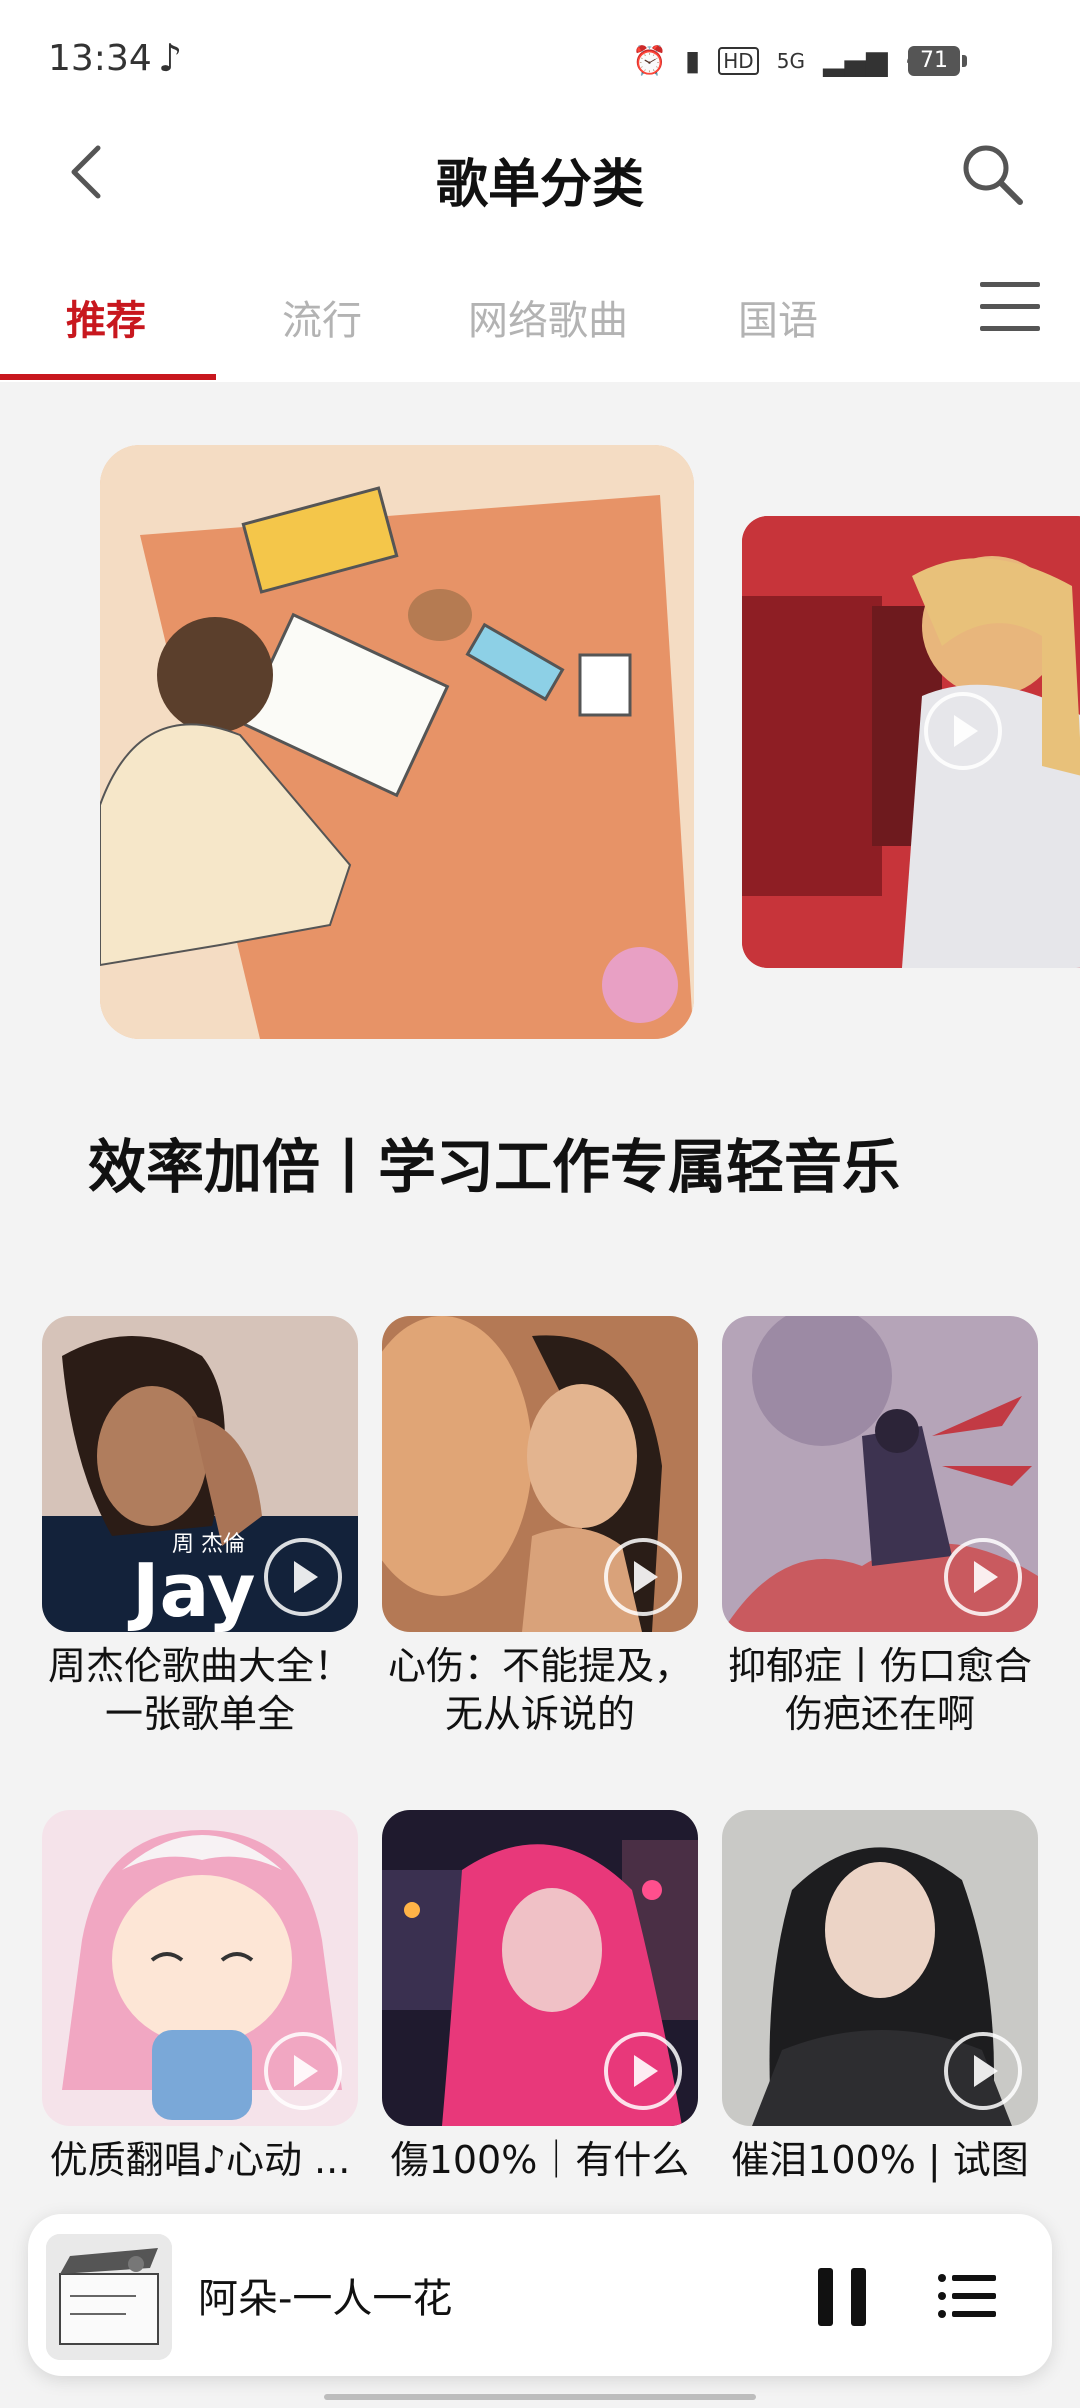 This screenshot has width=1080, height=2408. I want to click on alarm-icon: ⏰, so click(649, 60).